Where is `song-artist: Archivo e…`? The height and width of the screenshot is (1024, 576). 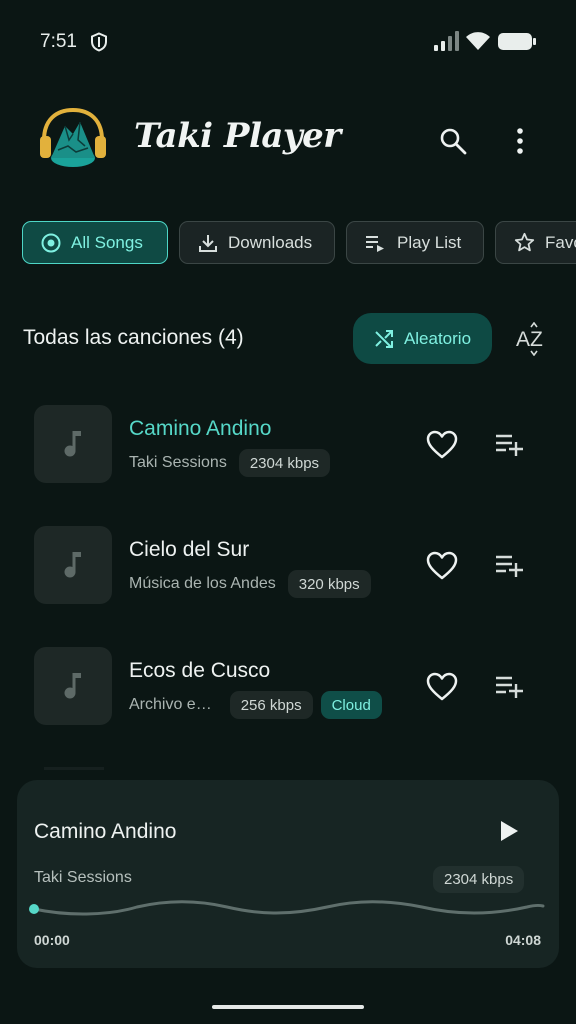 song-artist: Archivo e… is located at coordinates (170, 704).